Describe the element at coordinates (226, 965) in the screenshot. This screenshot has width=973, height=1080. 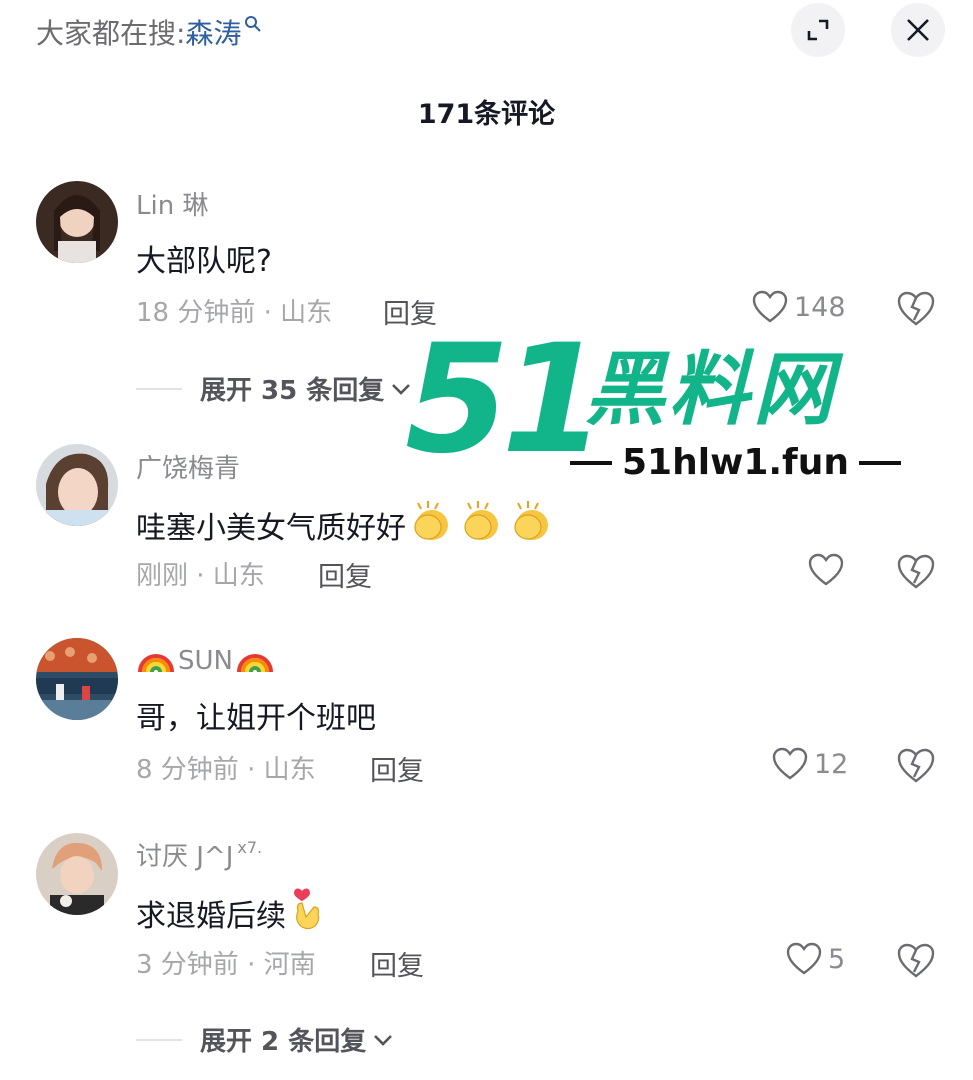
I see `comment-meta: 3 分钟前 · 河南` at that location.